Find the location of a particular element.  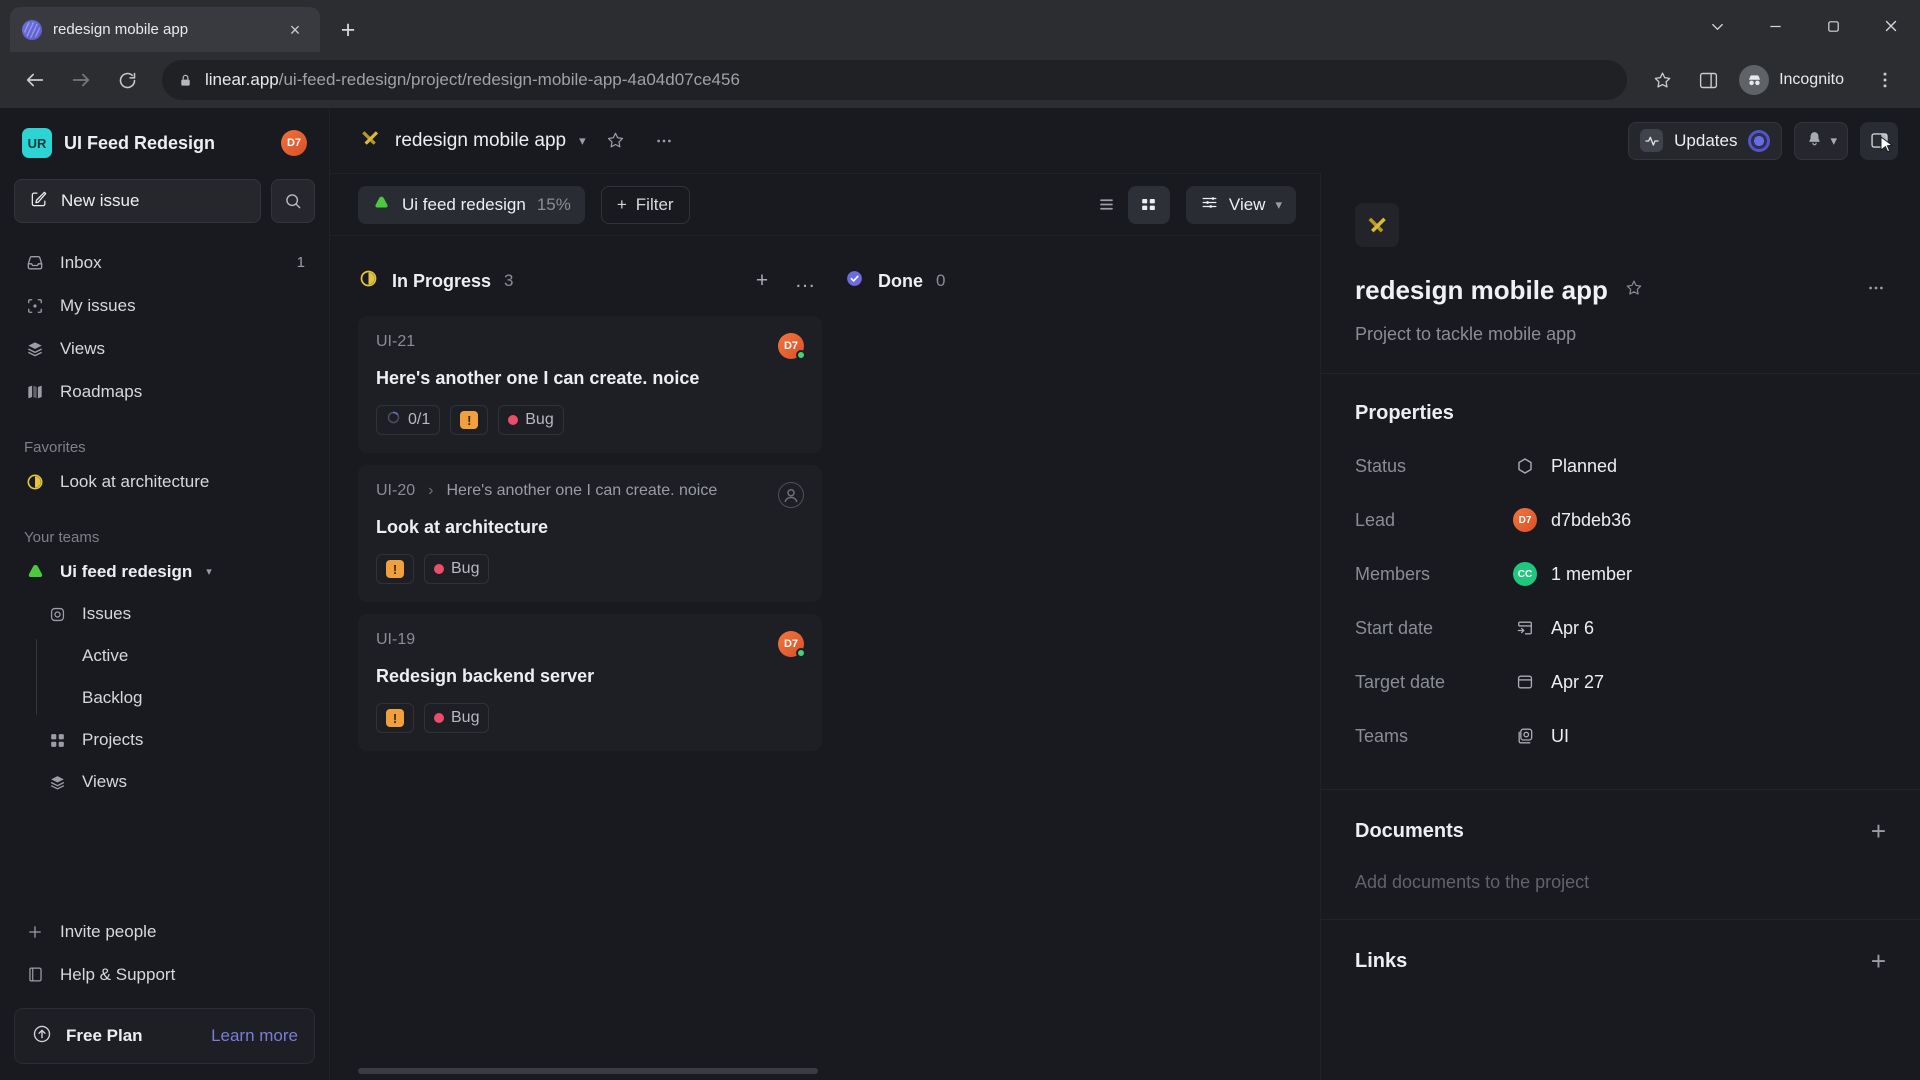

documents-empty-text: Add documents to the project is located at coordinates (1620, 882).